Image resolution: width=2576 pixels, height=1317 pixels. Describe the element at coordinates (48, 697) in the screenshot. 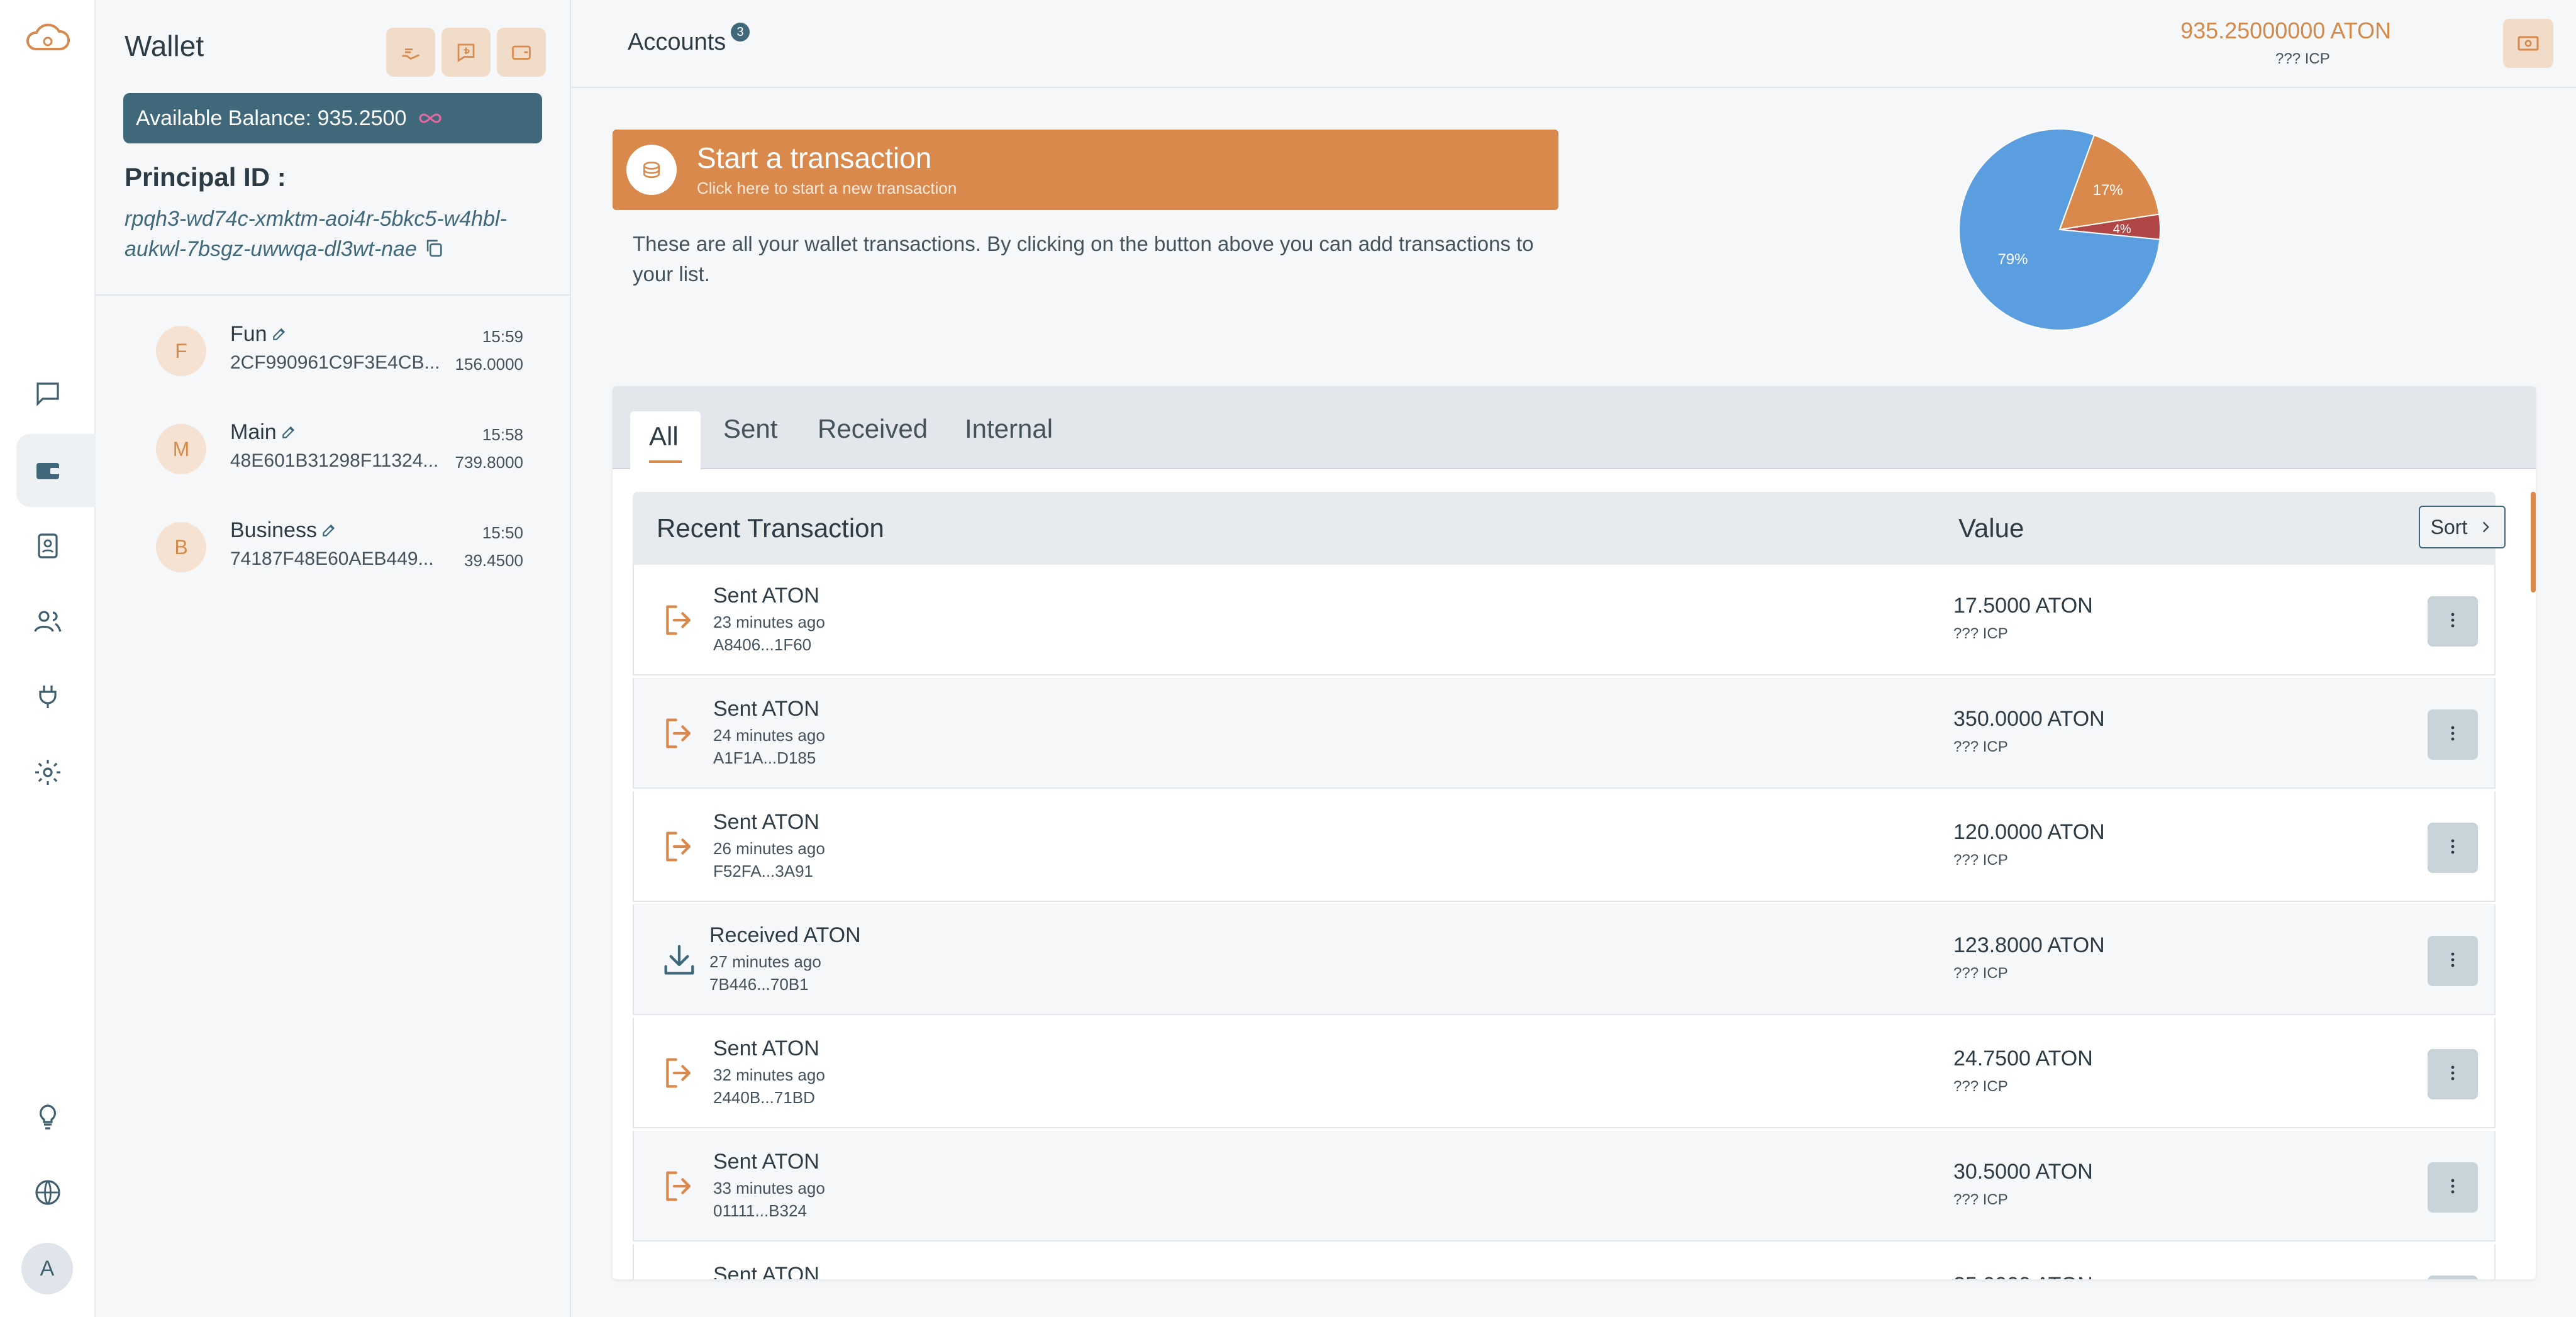

I see `plug-icon` at that location.